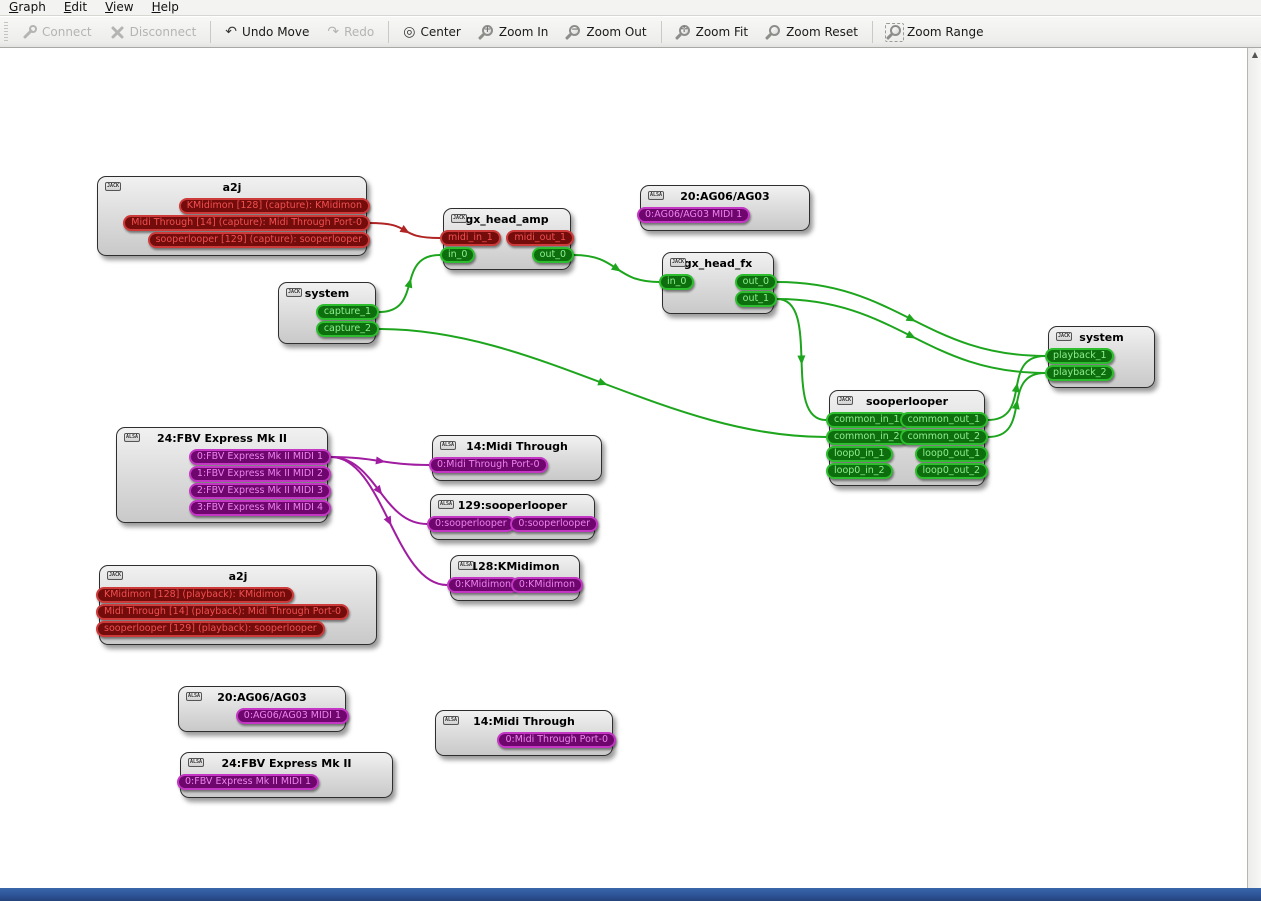 The image size is (1261, 901). I want to click on disconnect-icon, so click(117, 32).